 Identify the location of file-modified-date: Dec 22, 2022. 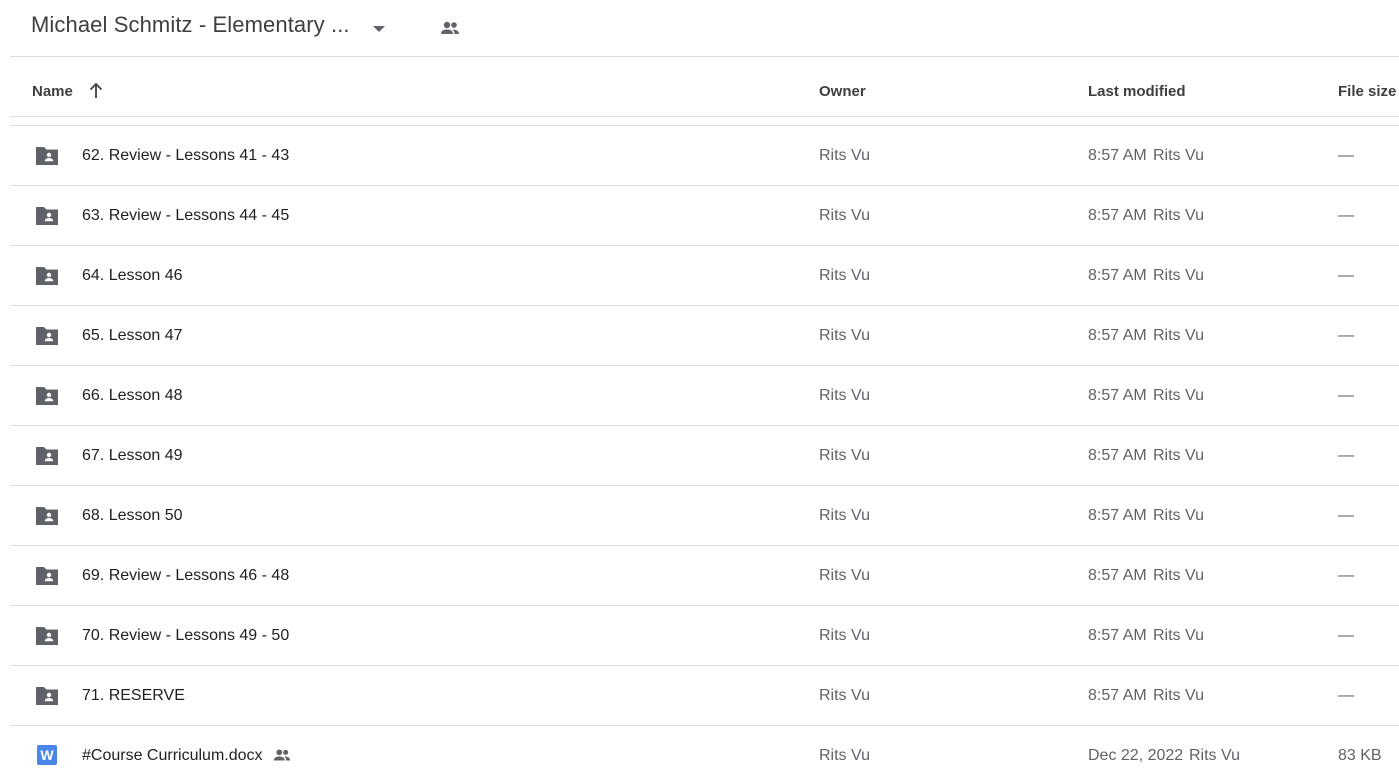
(1136, 755).